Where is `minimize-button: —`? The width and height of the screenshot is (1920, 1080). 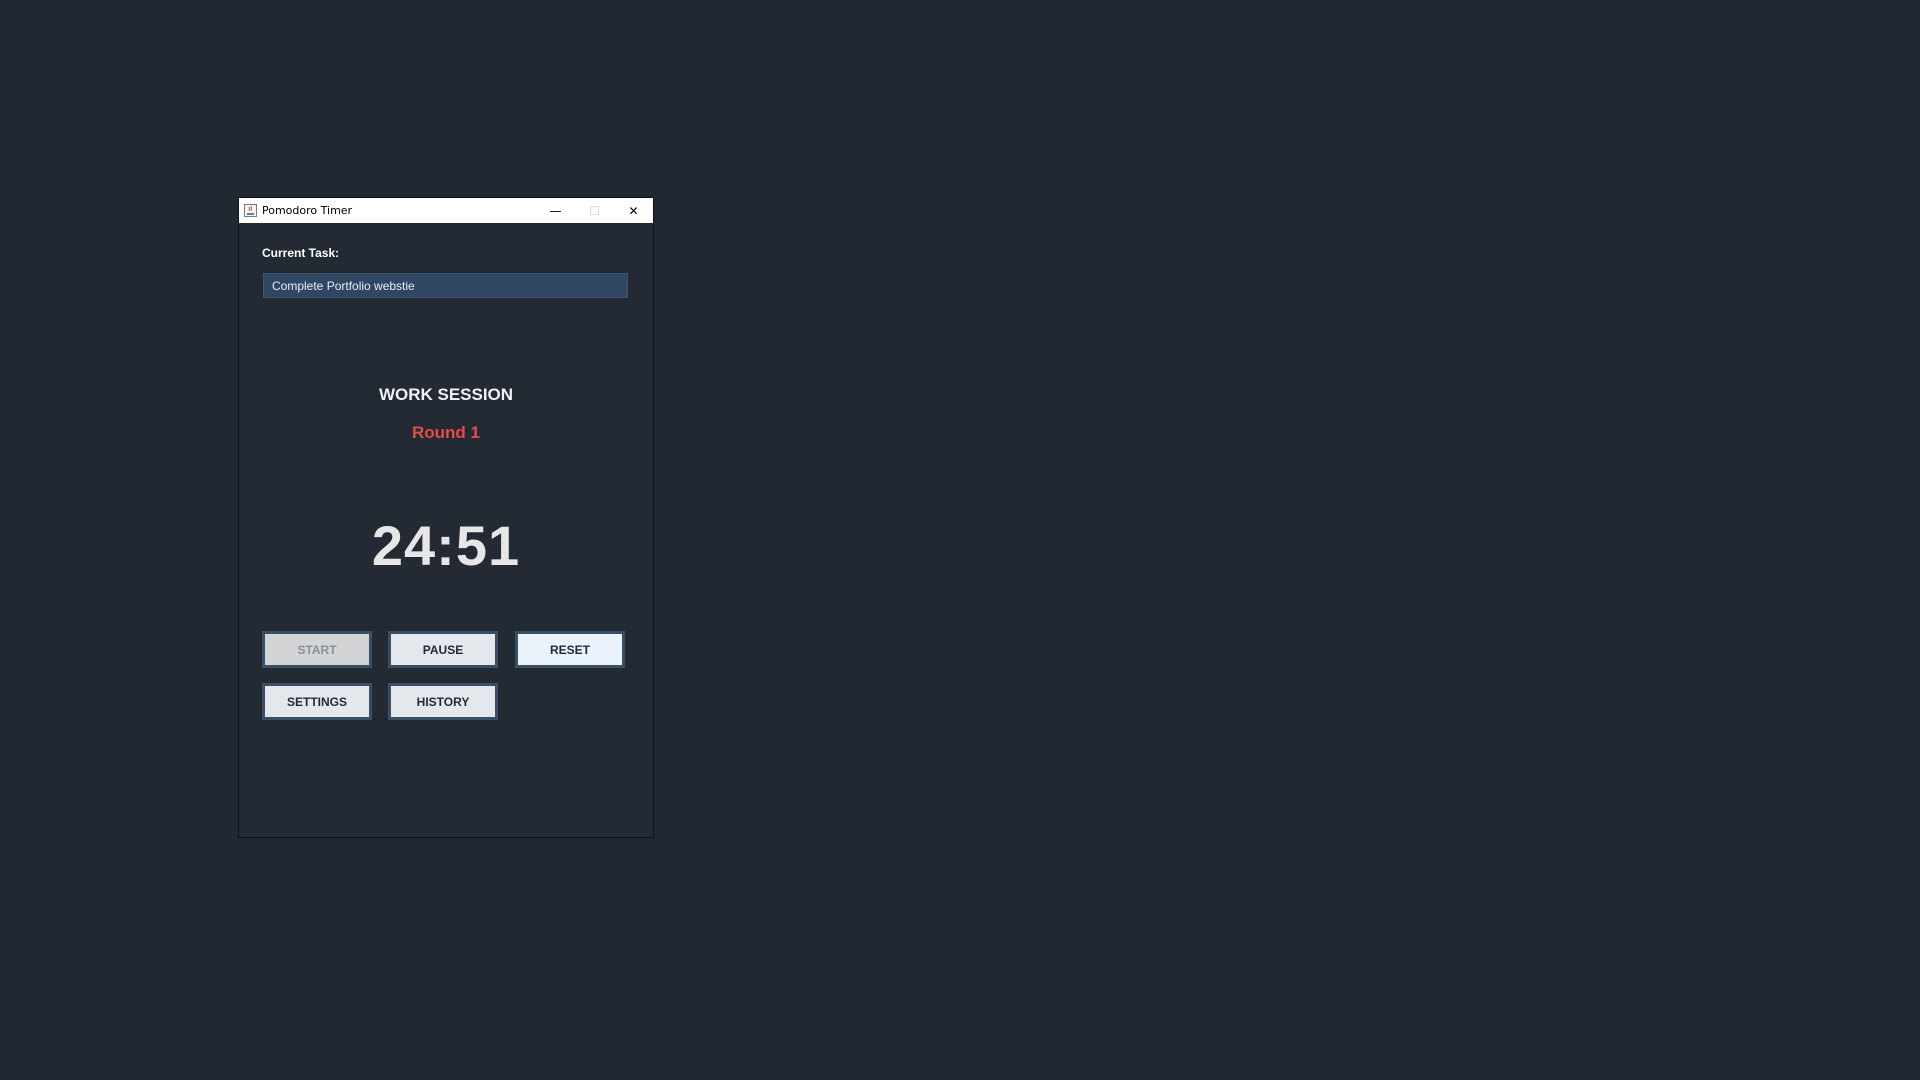
minimize-button: — is located at coordinates (555, 210).